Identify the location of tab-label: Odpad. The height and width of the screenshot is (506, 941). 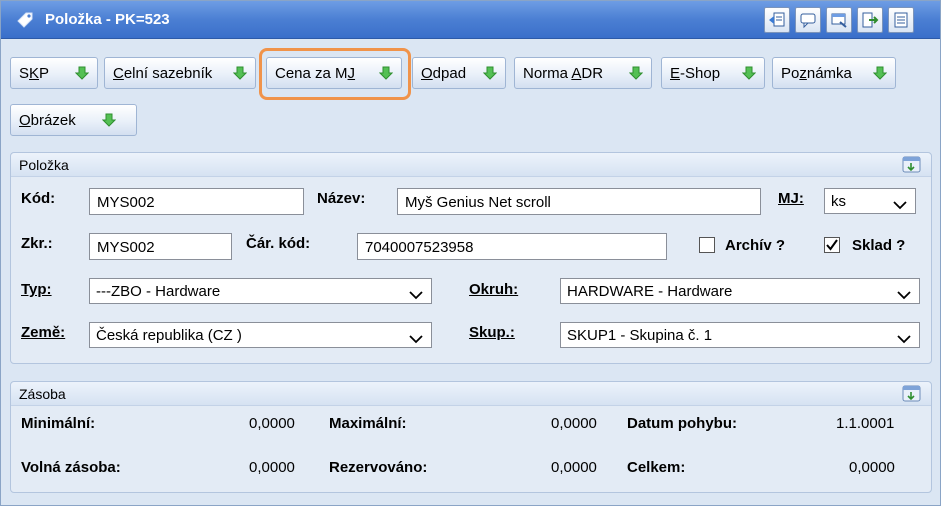
(444, 73).